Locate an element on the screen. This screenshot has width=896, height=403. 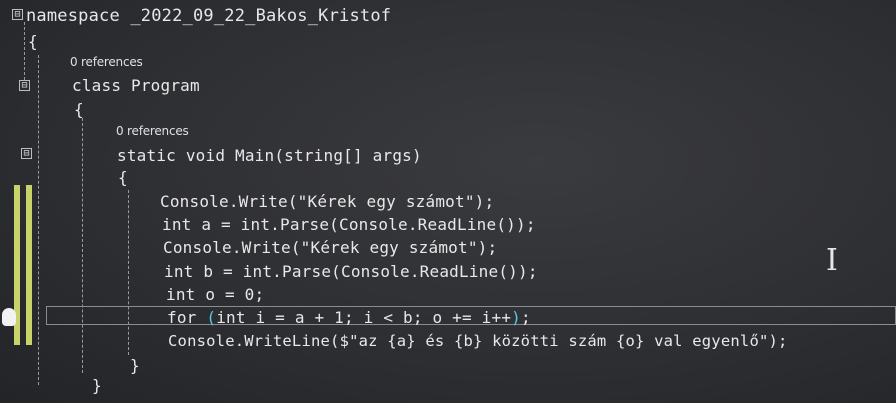
main-open-brace: { is located at coordinates (123, 177).